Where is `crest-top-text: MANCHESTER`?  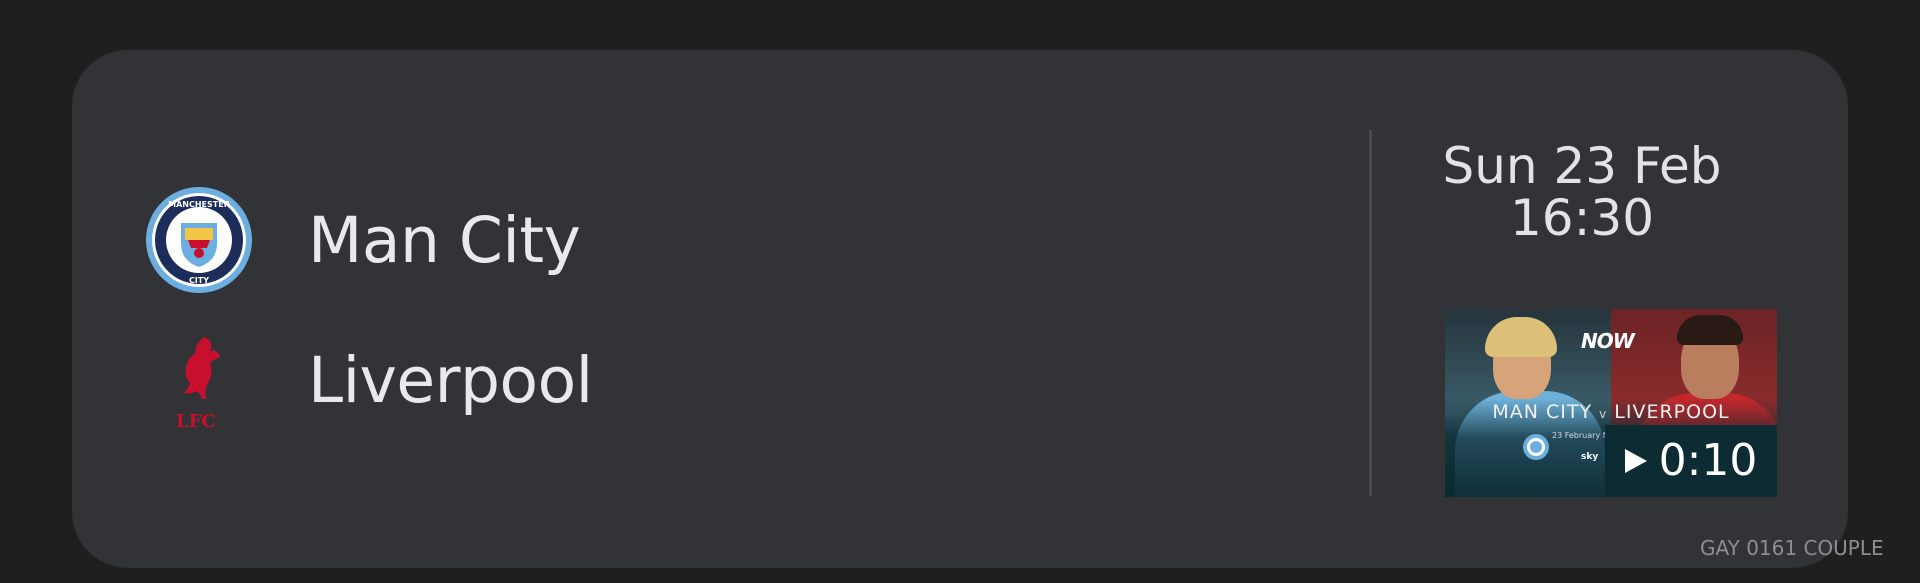
crest-top-text: MANCHESTER is located at coordinates (199, 204).